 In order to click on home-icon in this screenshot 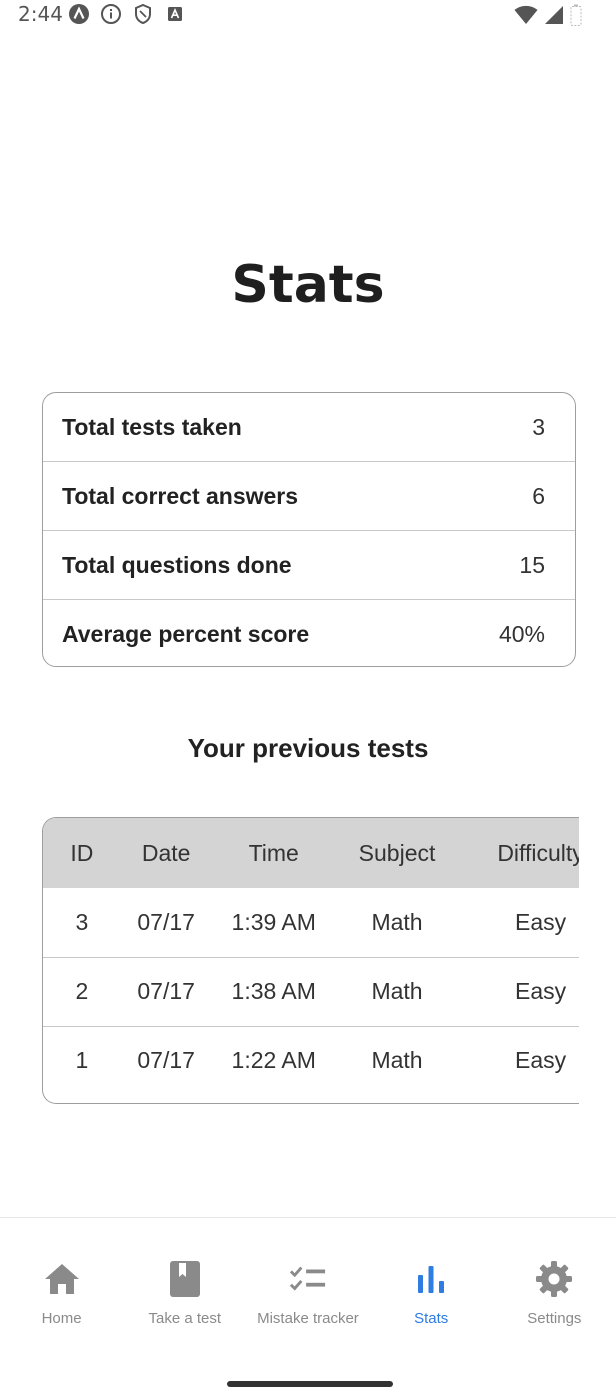, I will do `click(62, 1279)`.